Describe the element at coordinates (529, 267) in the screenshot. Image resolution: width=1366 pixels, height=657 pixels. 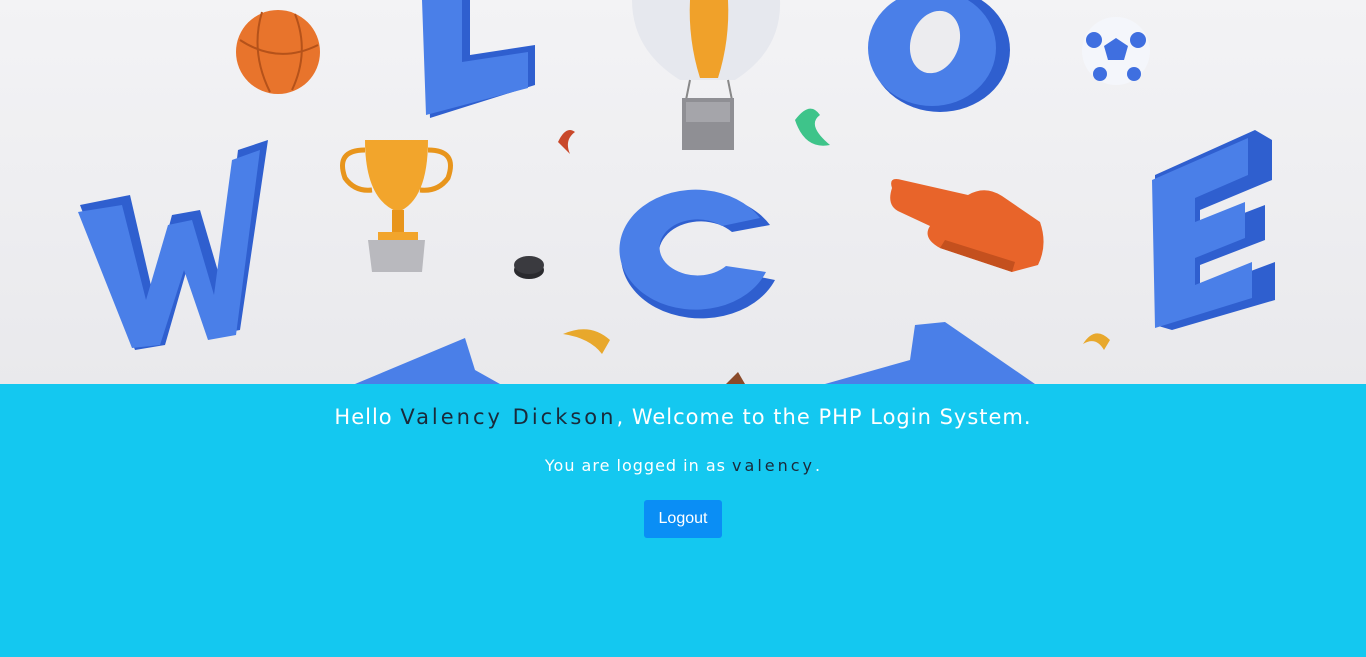
I see `hockey-puck-icon` at that location.